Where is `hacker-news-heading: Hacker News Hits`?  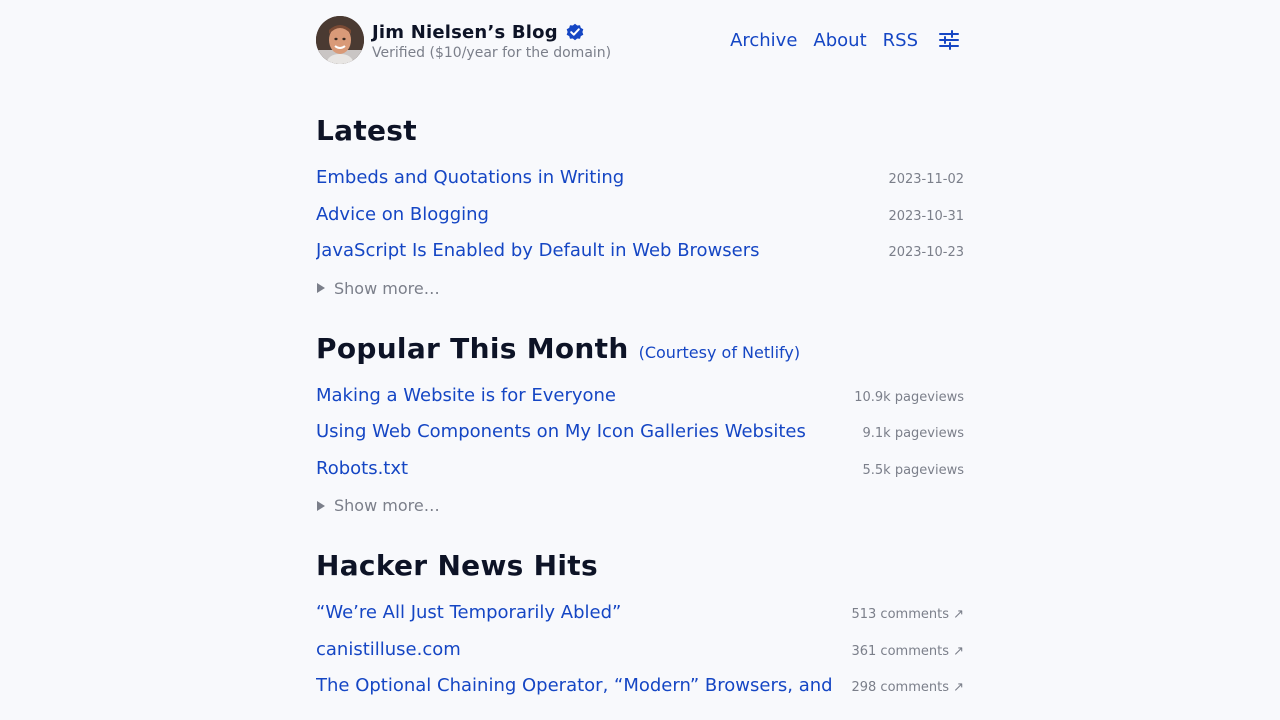 hacker-news-heading: Hacker News Hits is located at coordinates (457, 565).